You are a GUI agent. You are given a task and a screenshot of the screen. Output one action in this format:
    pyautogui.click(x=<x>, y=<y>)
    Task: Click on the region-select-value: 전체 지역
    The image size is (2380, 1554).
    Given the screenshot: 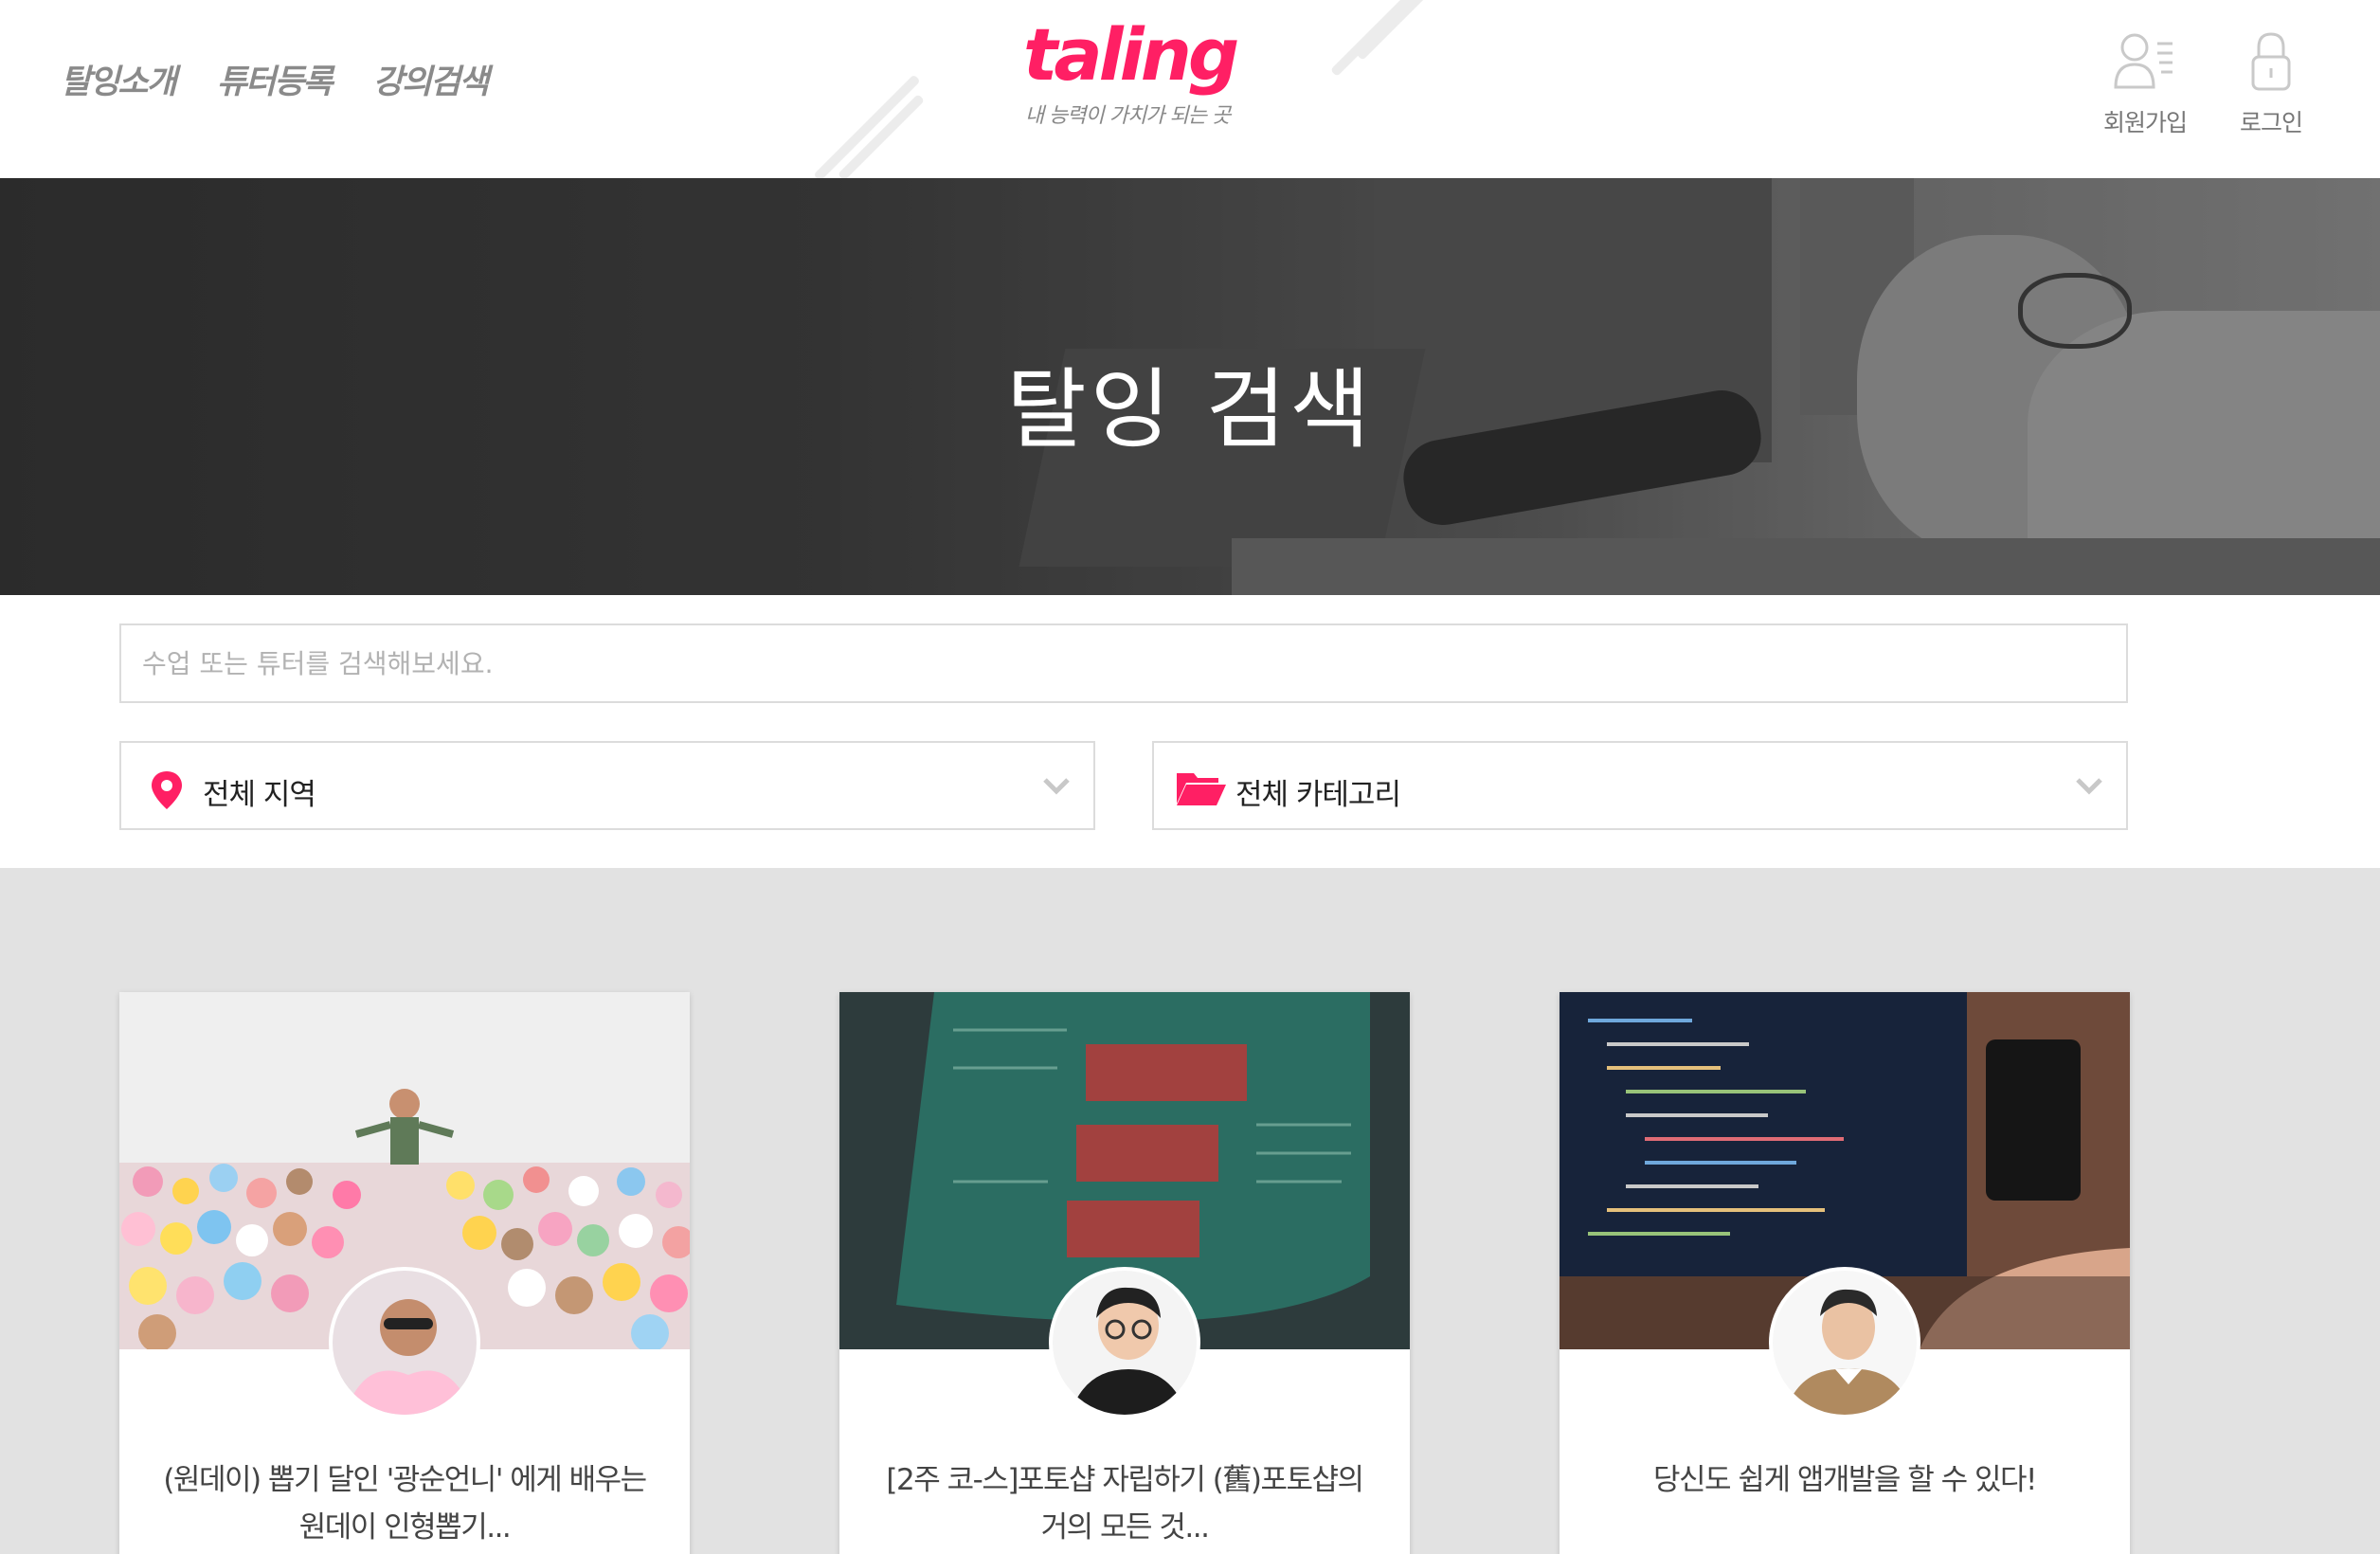 What is the action you would take?
    pyautogui.click(x=259, y=795)
    